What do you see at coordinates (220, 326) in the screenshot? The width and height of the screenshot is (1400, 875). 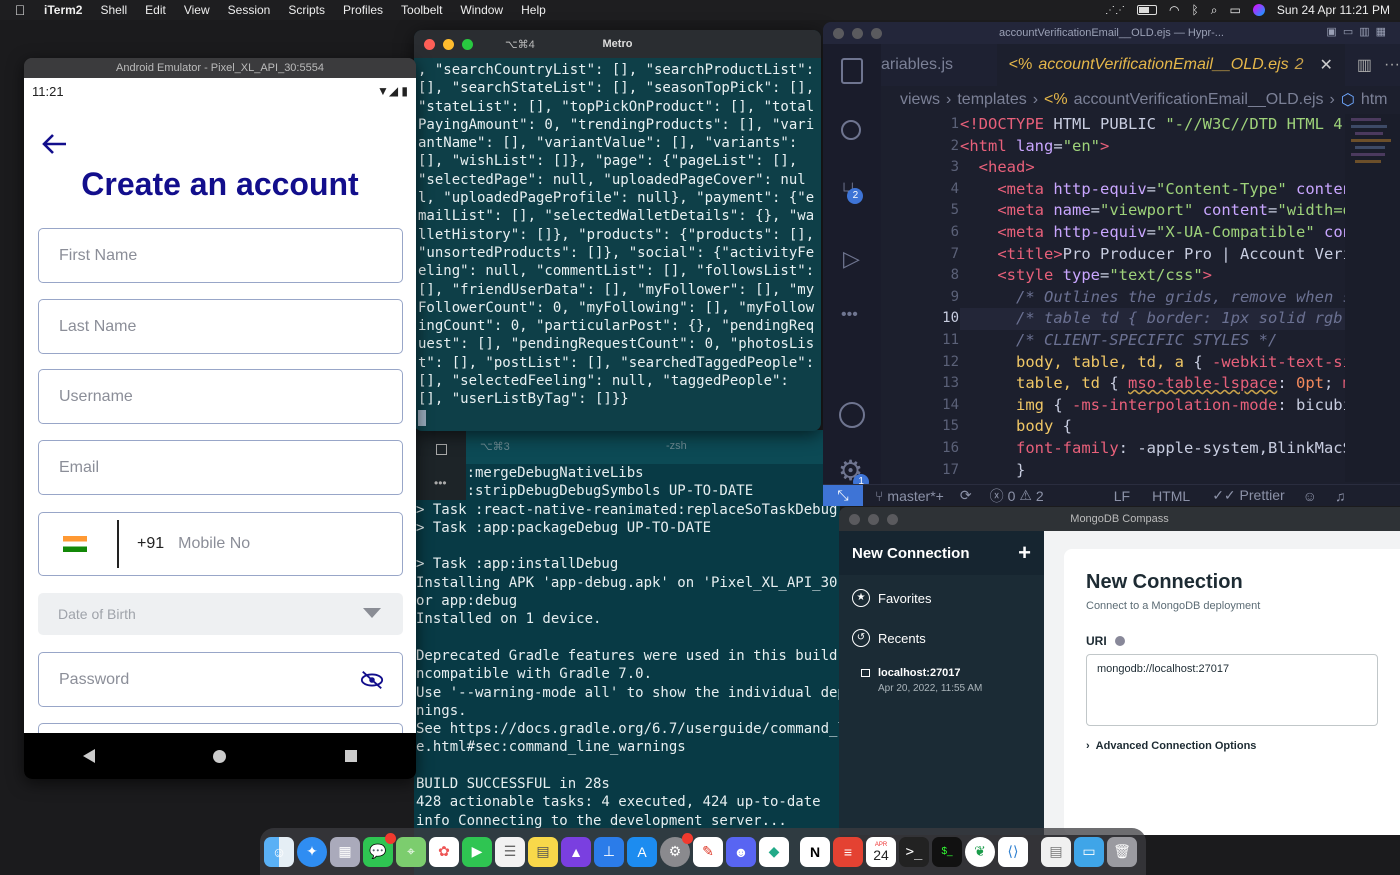 I see `last-name-field: Last Name` at bounding box center [220, 326].